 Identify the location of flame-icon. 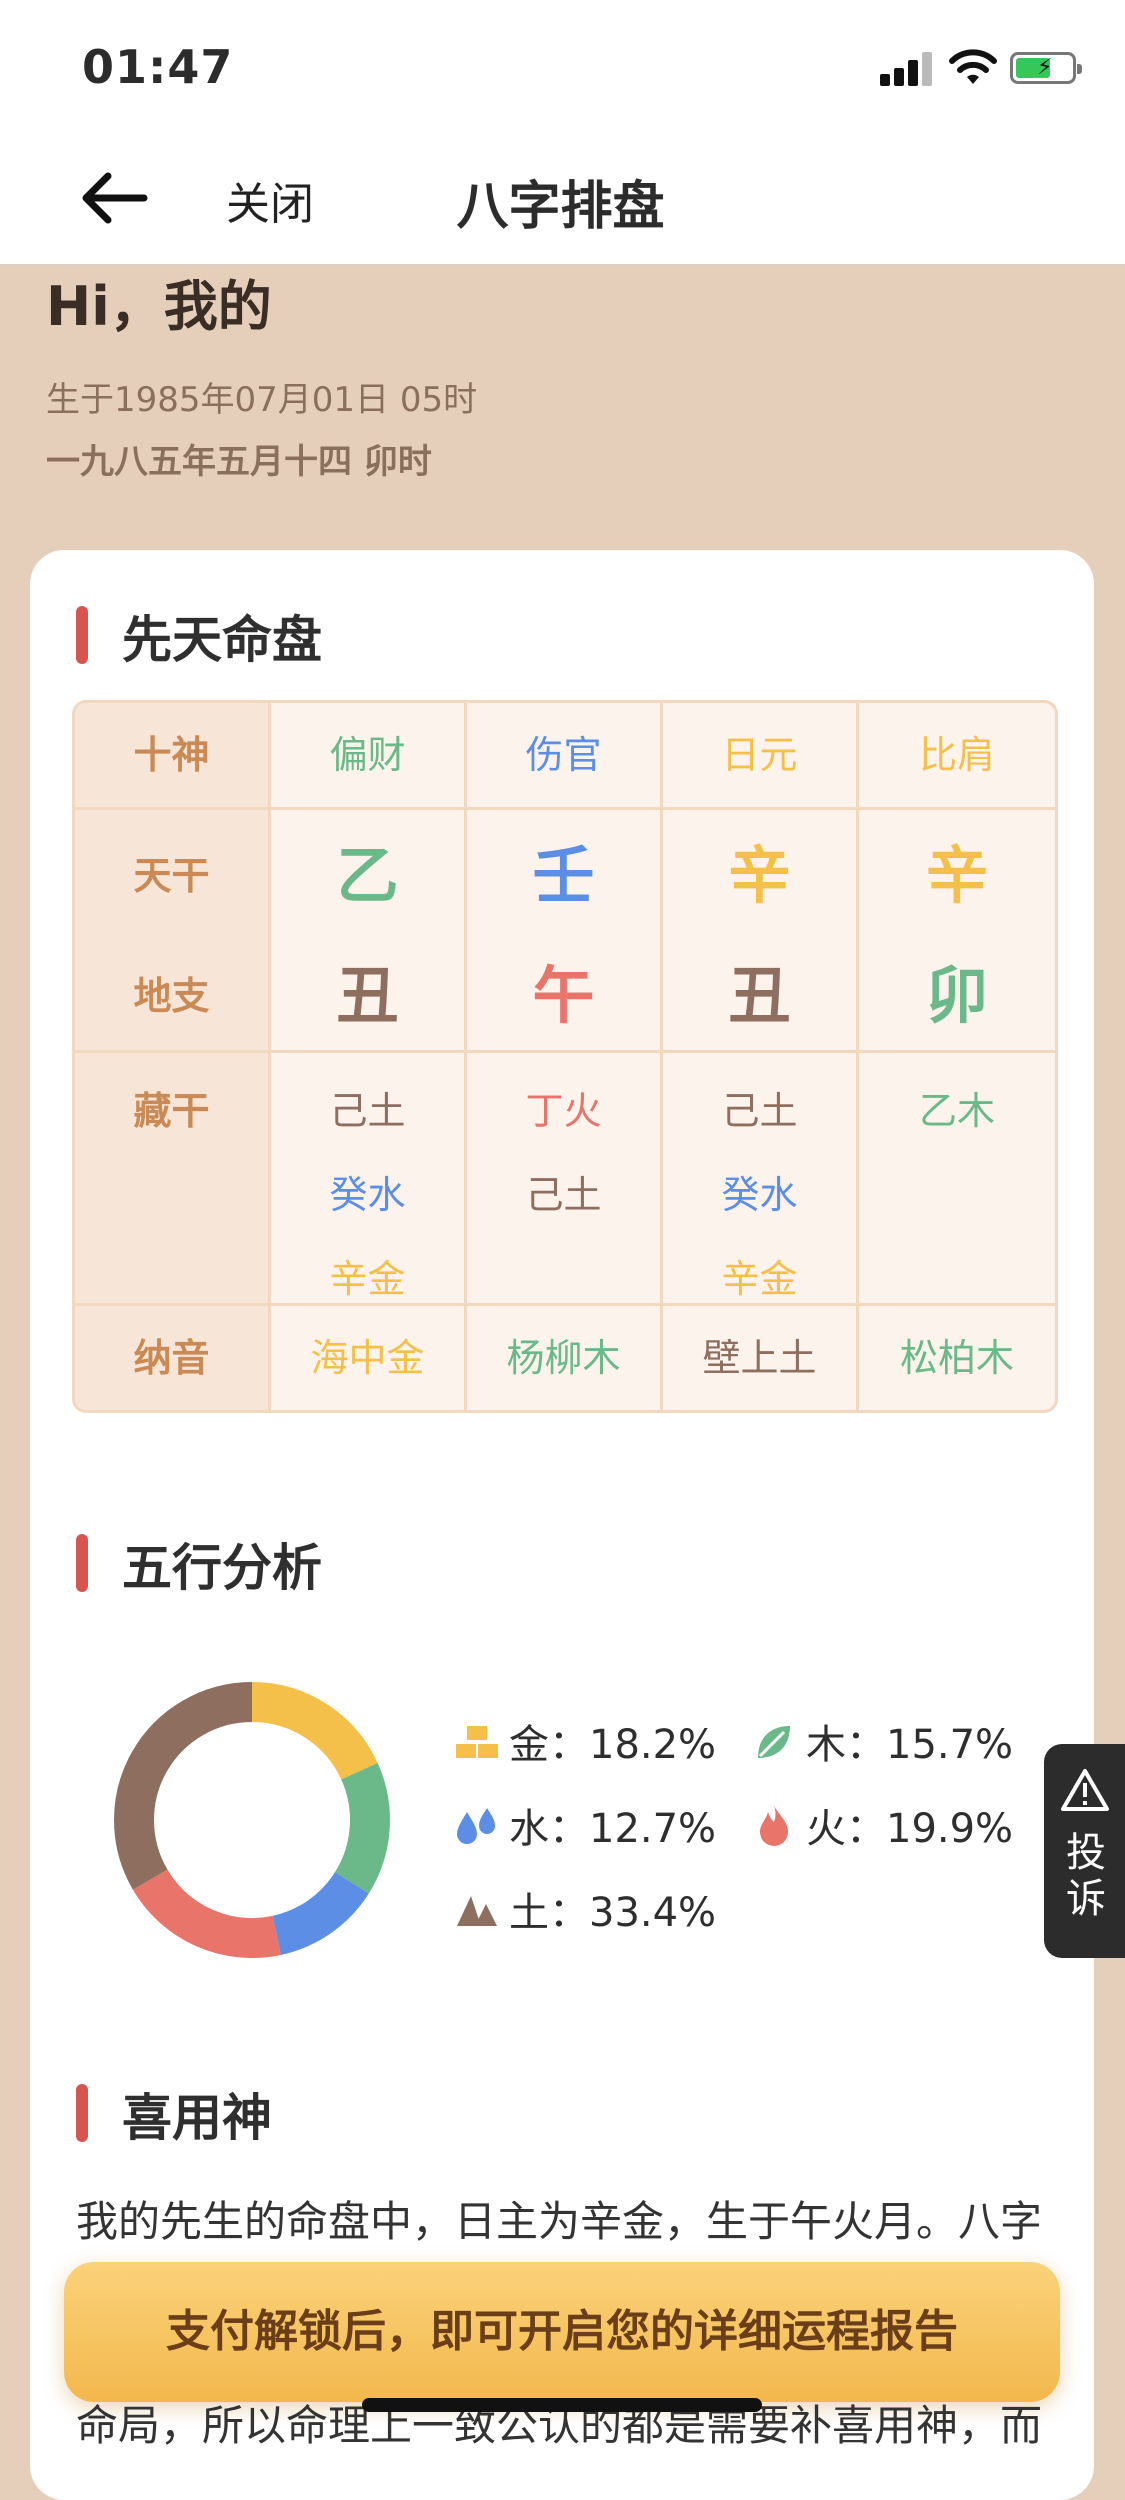
(774, 1831).